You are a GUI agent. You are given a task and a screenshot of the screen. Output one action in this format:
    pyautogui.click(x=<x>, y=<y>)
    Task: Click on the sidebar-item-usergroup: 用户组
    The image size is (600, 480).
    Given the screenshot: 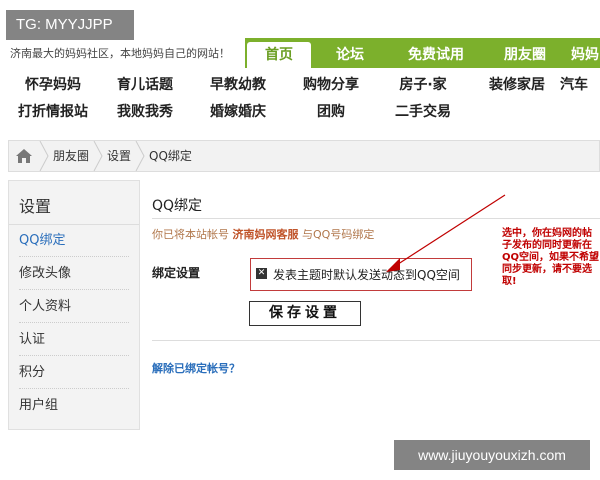 What is the action you would take?
    pyautogui.click(x=74, y=406)
    